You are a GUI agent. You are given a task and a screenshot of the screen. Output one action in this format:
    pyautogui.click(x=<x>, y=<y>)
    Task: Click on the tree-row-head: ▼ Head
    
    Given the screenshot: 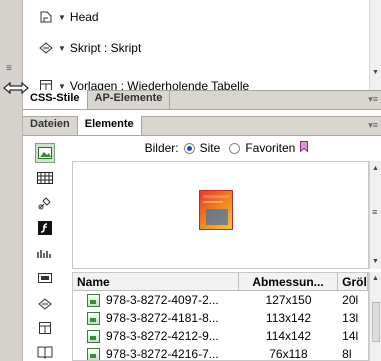 What is the action you would take?
    pyautogui.click(x=68, y=17)
    